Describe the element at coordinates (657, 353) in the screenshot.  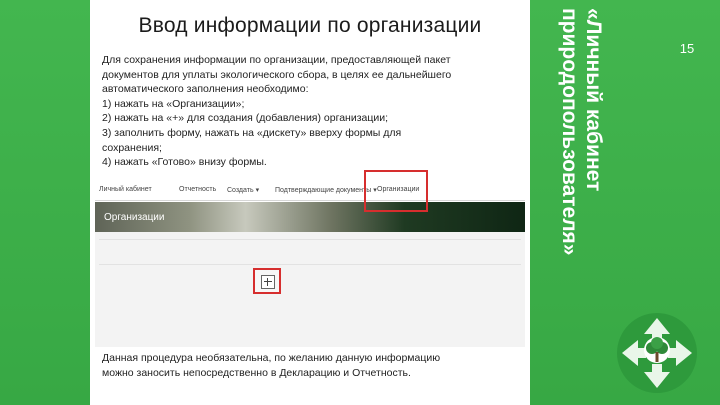
I see `recycle-tree-logo-icon` at that location.